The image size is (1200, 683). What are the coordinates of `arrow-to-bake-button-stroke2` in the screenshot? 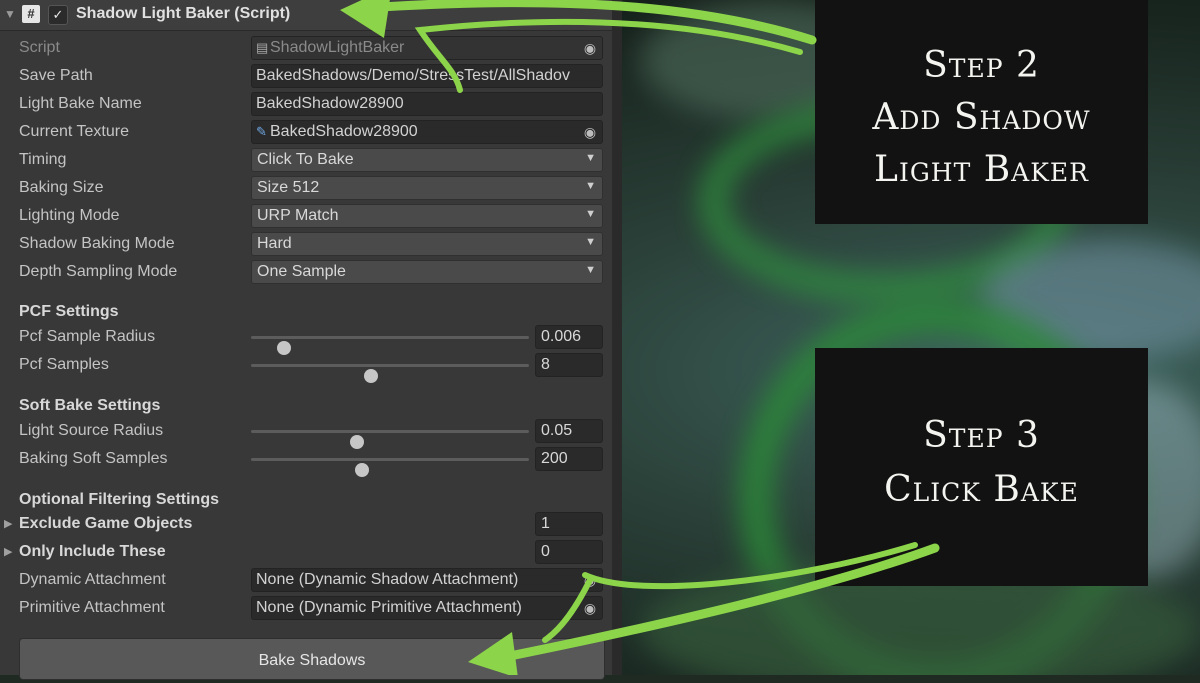 It's located at (750, 566).